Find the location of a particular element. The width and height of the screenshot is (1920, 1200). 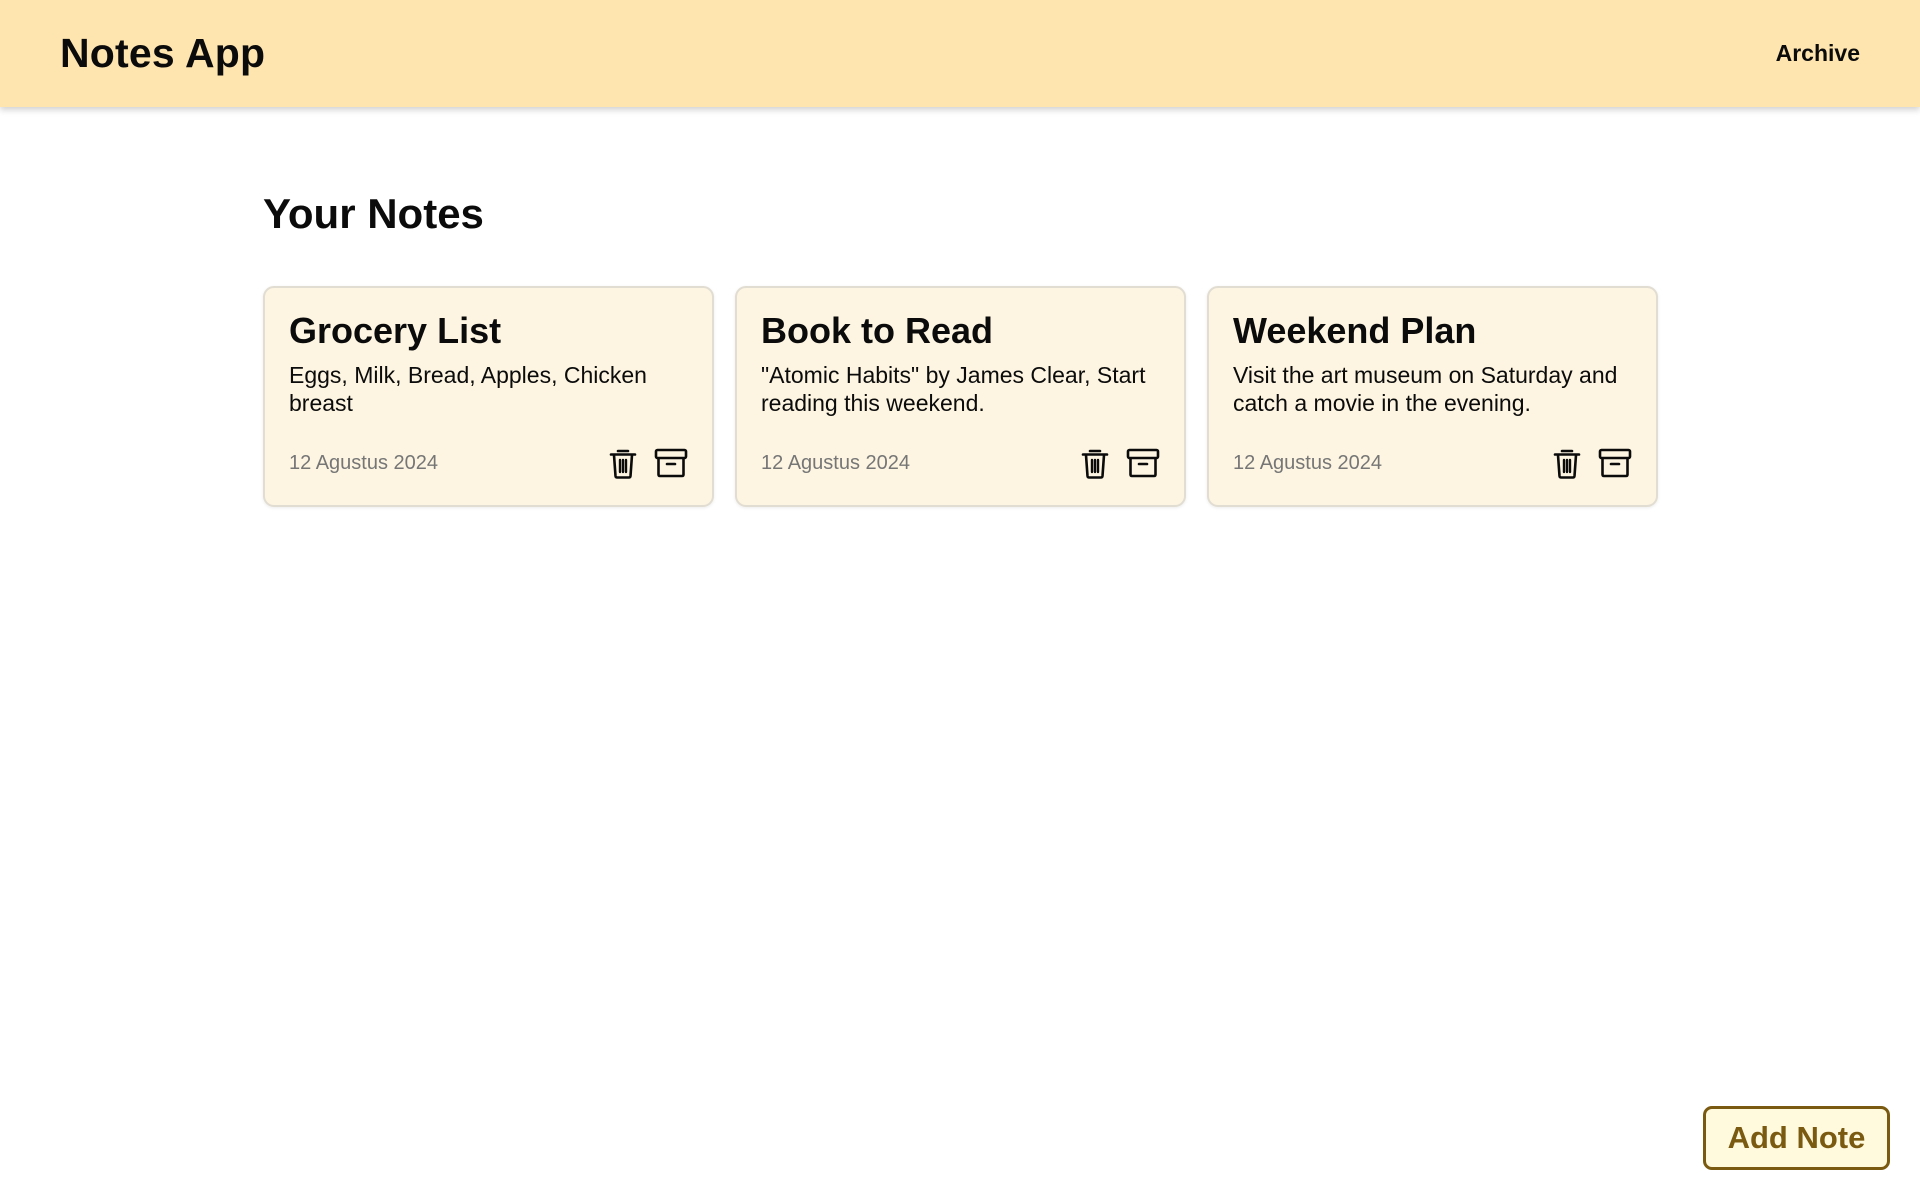

archive-link: Archive is located at coordinates (1818, 53).